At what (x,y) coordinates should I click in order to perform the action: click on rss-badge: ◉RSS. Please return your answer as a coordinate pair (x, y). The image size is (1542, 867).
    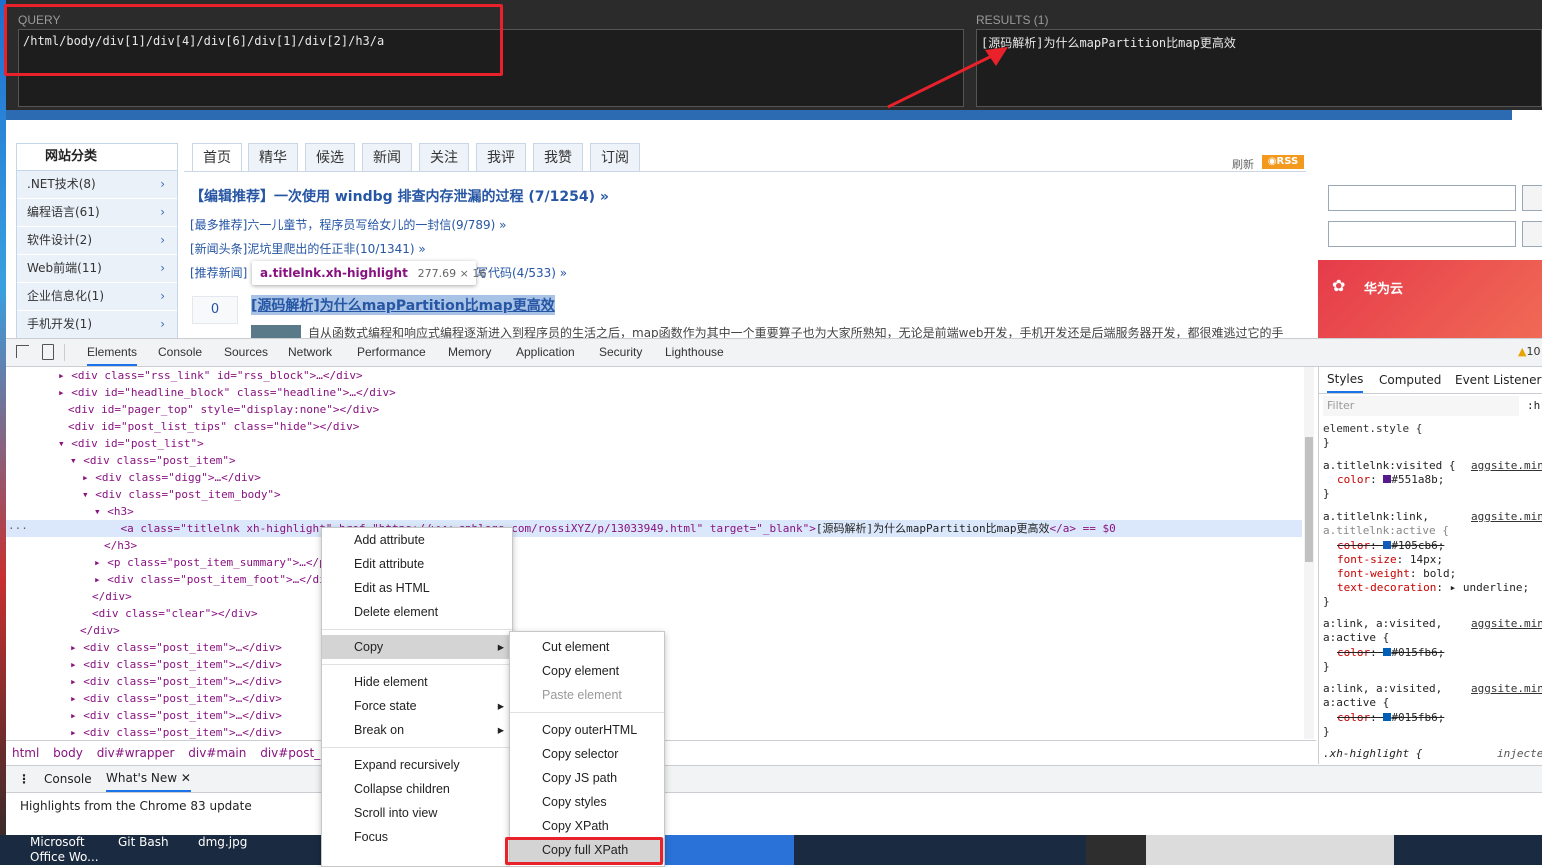
    Looking at the image, I should click on (1283, 162).